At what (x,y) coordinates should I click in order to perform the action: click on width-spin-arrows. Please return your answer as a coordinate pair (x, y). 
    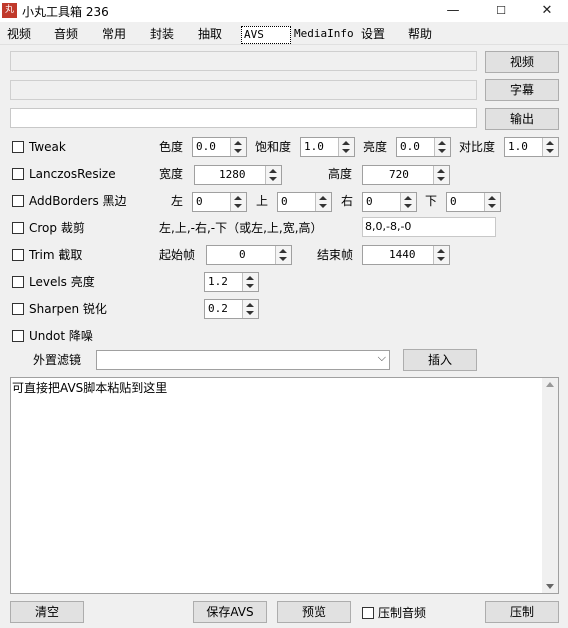
    Looking at the image, I should click on (273, 175).